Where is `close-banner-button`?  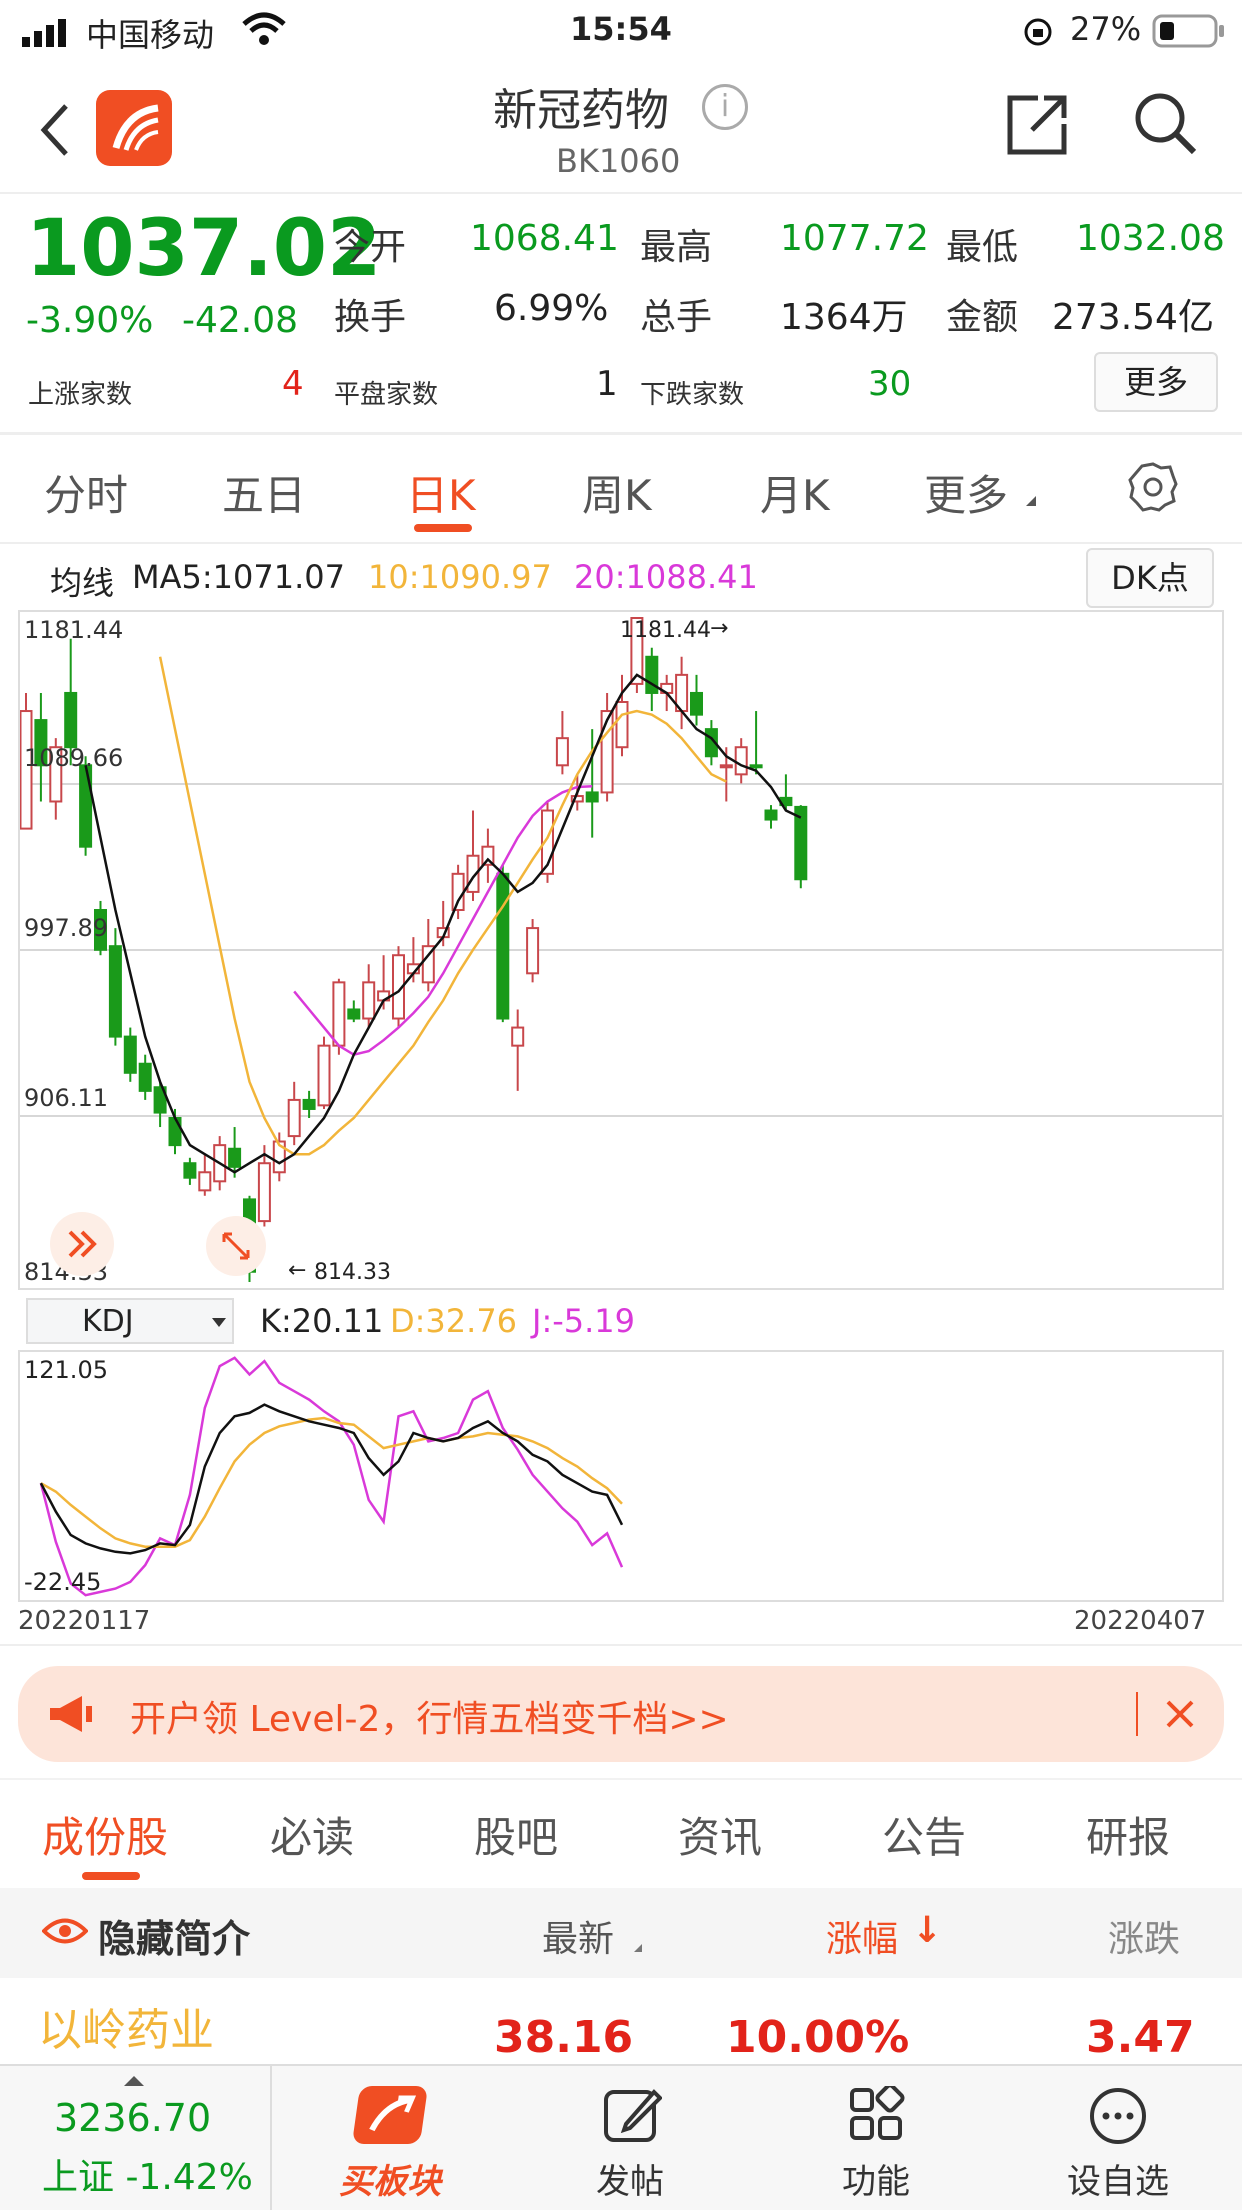 close-banner-button is located at coordinates (1180, 1714).